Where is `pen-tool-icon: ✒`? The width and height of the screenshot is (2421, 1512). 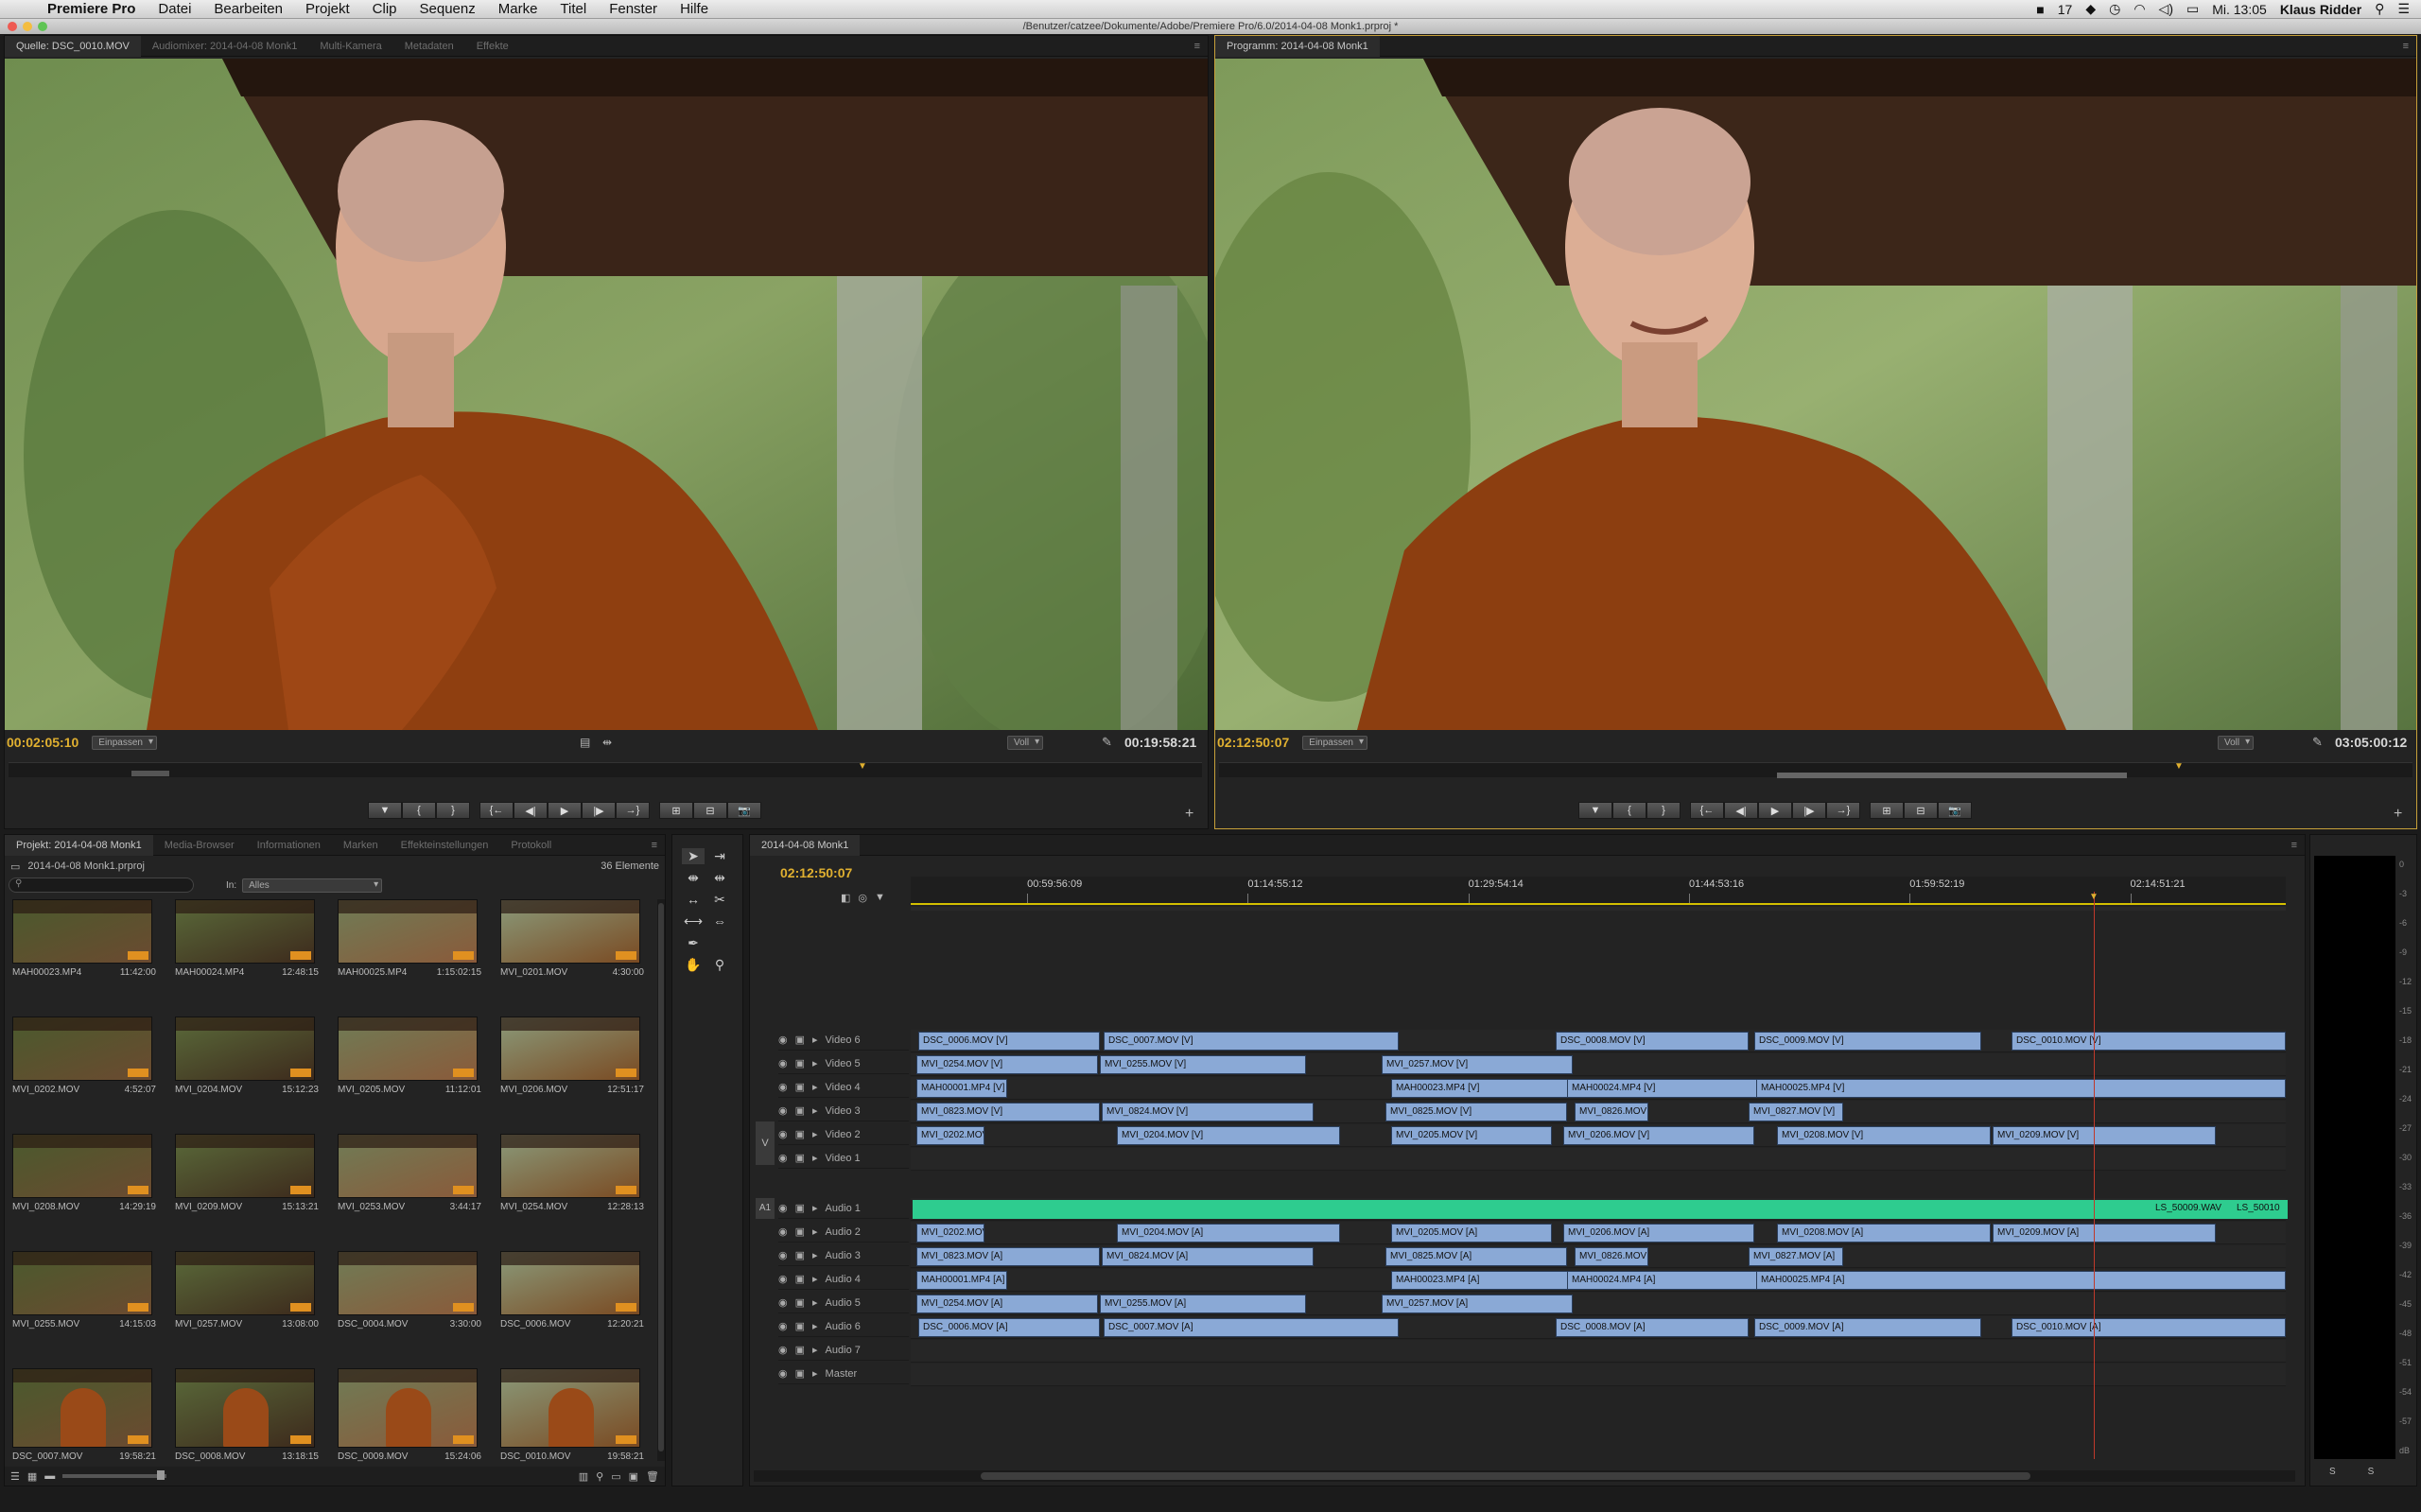
pen-tool-icon: ✒ is located at coordinates (693, 943).